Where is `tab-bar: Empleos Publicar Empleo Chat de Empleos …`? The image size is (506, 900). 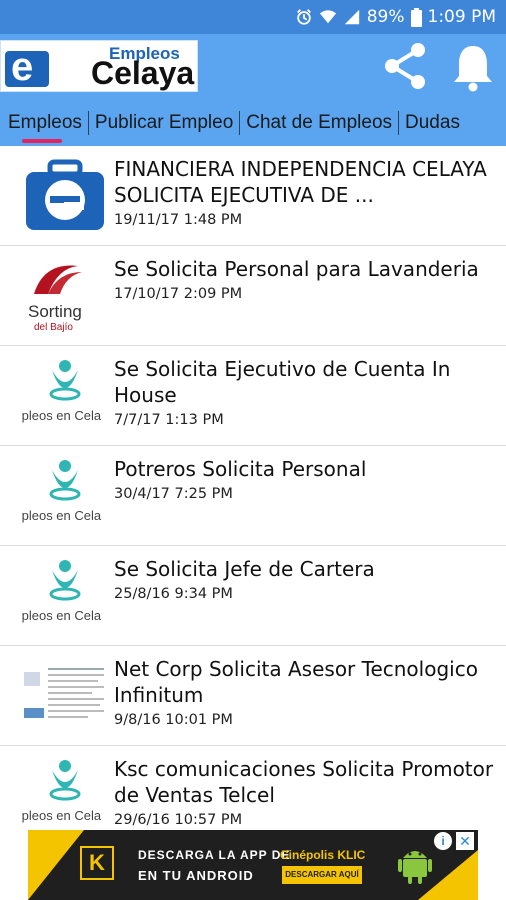 tab-bar: Empleos Publicar Empleo Chat de Empleos … is located at coordinates (253, 123).